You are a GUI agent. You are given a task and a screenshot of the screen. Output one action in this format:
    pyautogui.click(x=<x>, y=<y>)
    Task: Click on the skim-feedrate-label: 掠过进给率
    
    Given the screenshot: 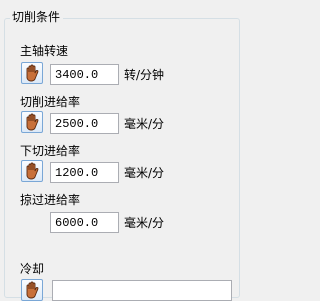 What is the action you would take?
    pyautogui.click(x=50, y=200)
    